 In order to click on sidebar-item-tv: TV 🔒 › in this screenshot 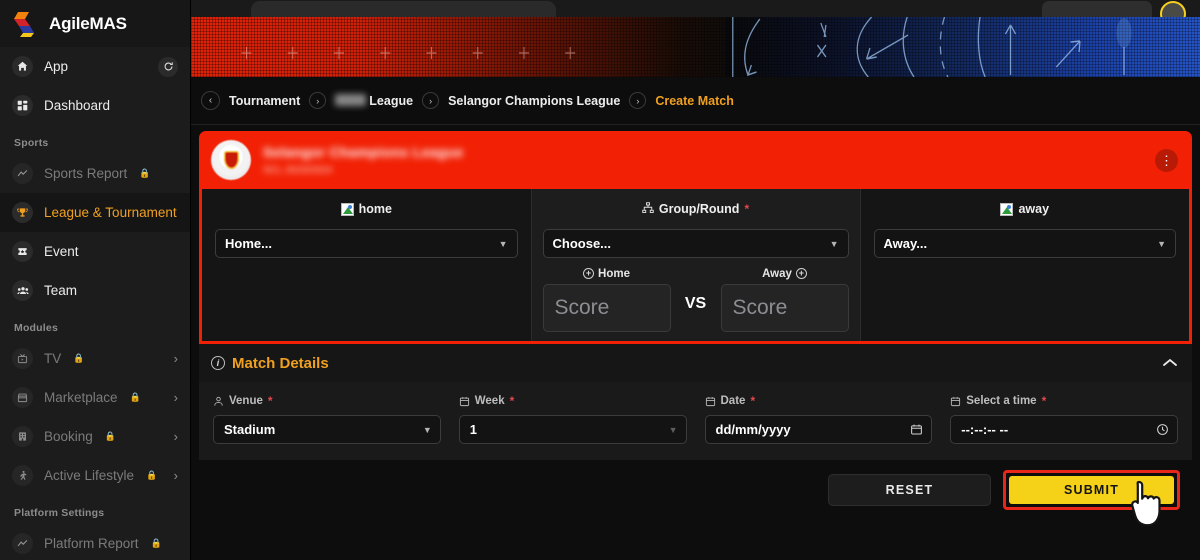, I will do `click(95, 358)`.